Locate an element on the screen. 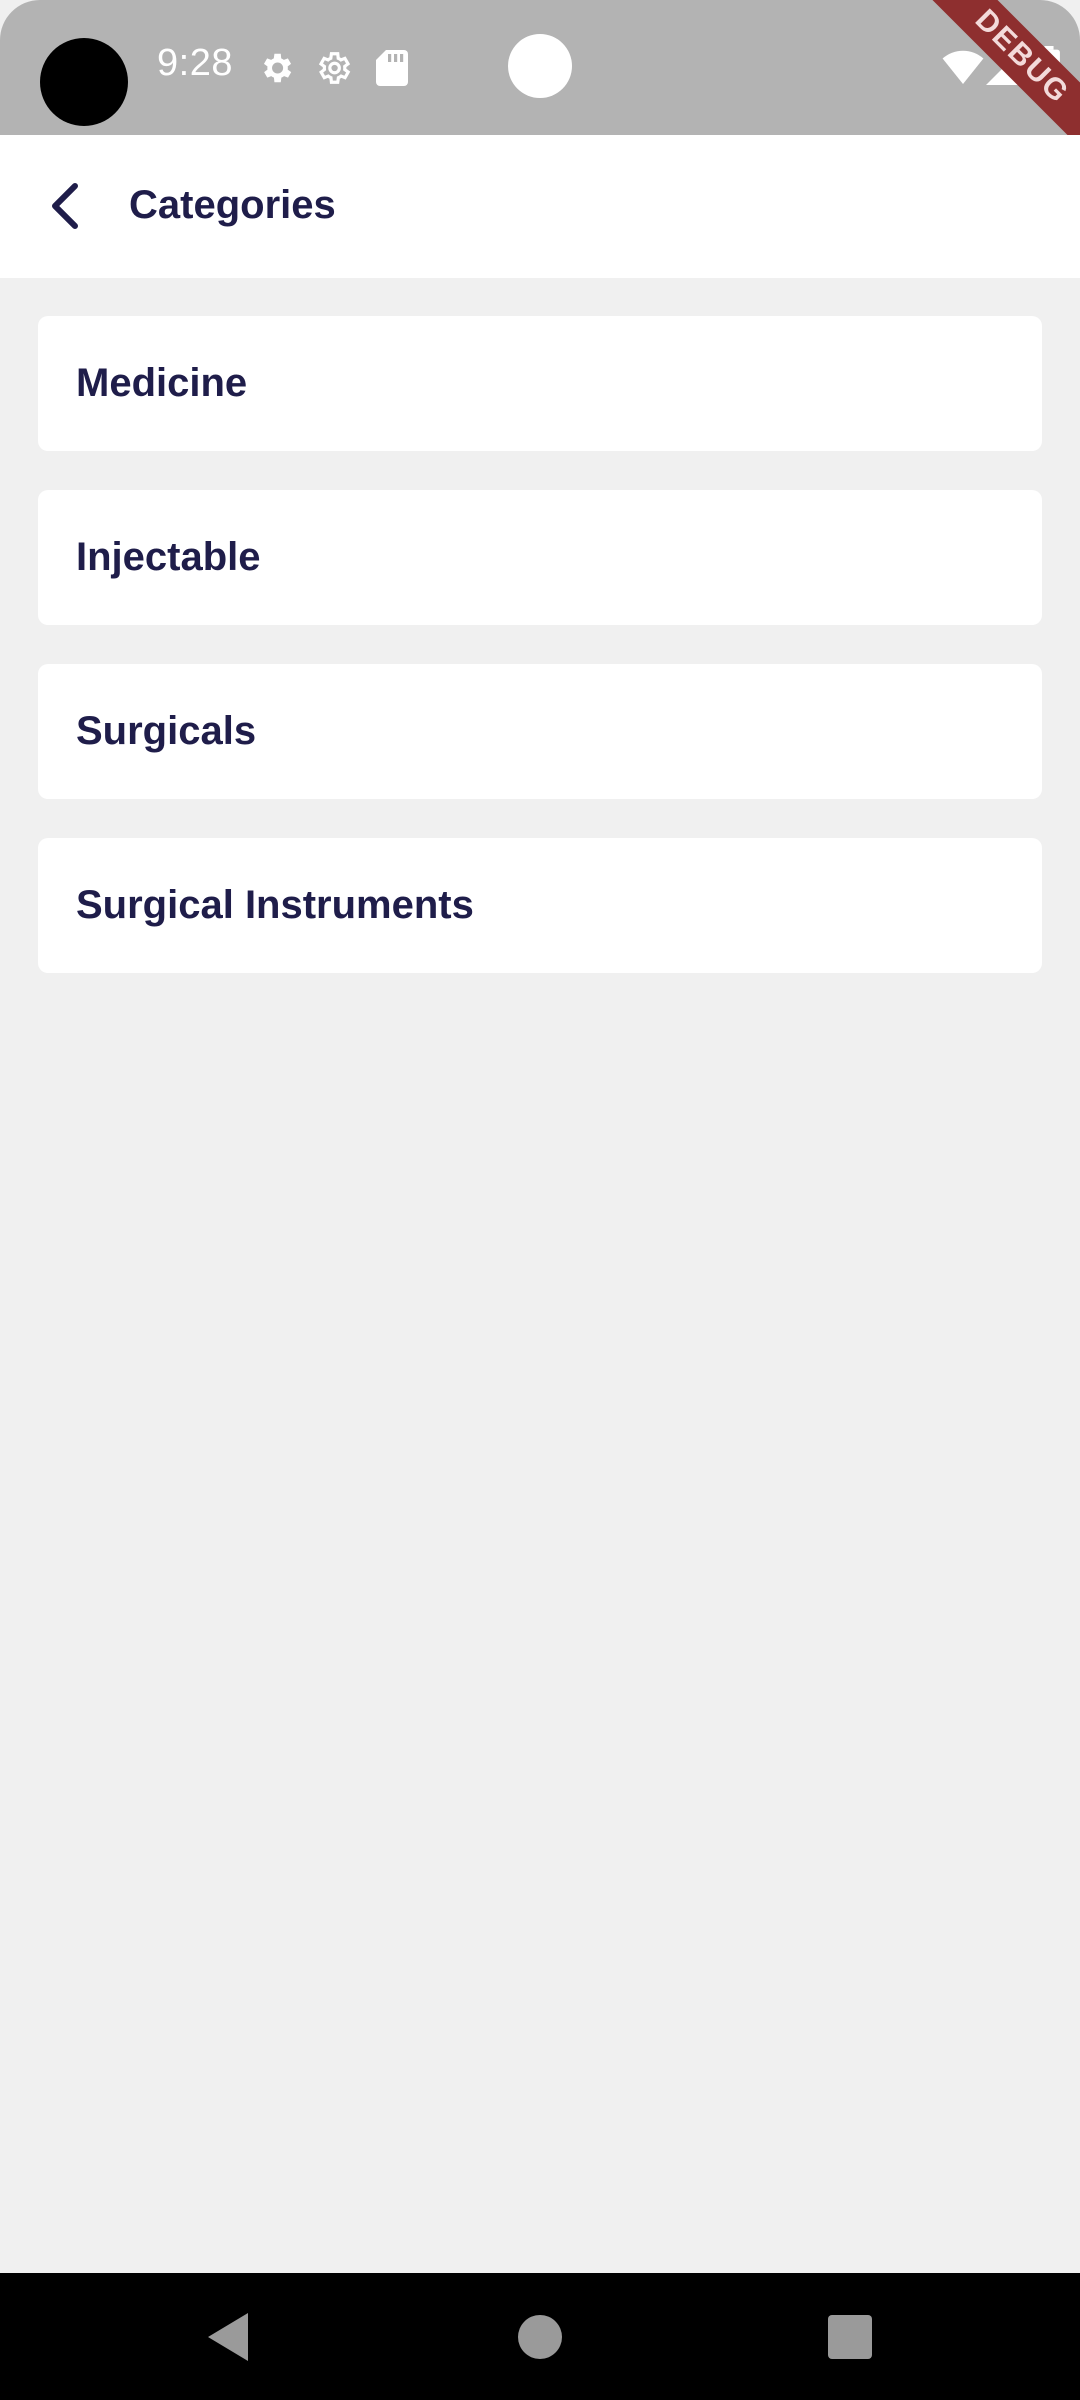 The image size is (1080, 2400). wifi-icon is located at coordinates (963, 67).